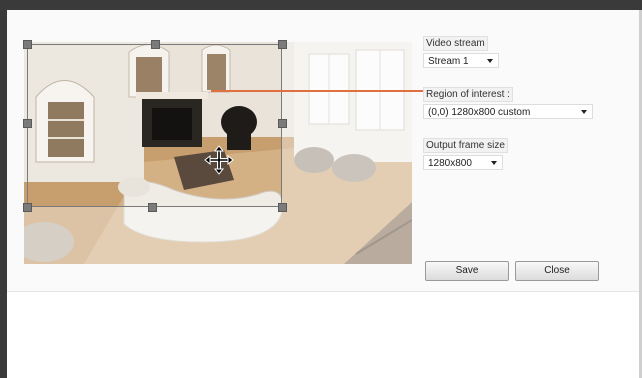  I want to click on roi-handle-top-center, so click(155, 44).